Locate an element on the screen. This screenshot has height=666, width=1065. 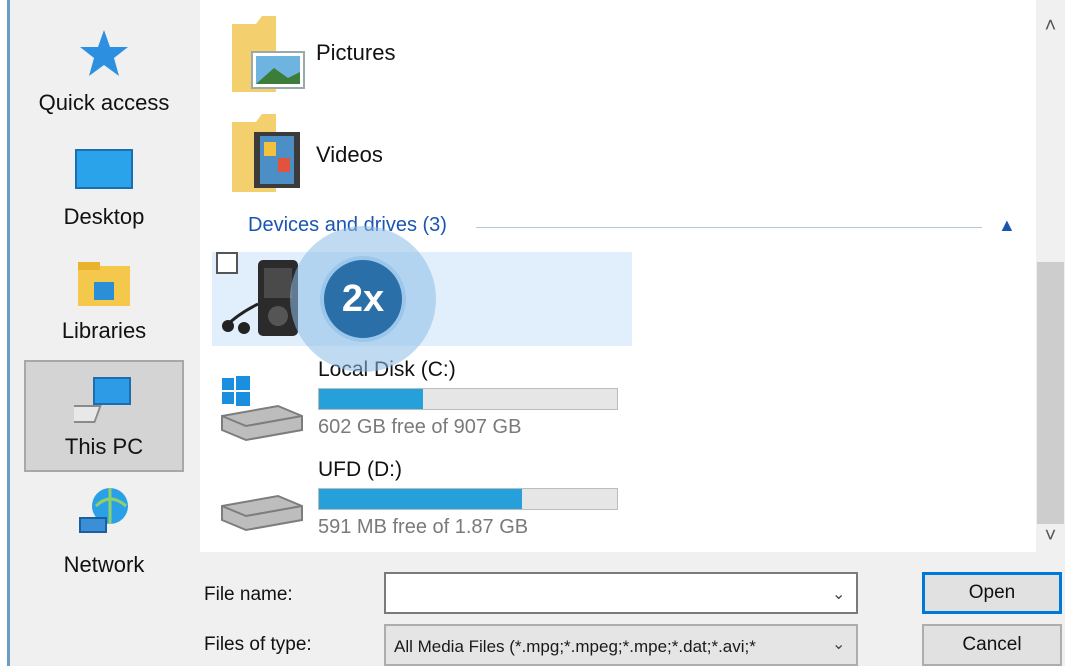
usb-drive-icon is located at coordinates (262, 513).